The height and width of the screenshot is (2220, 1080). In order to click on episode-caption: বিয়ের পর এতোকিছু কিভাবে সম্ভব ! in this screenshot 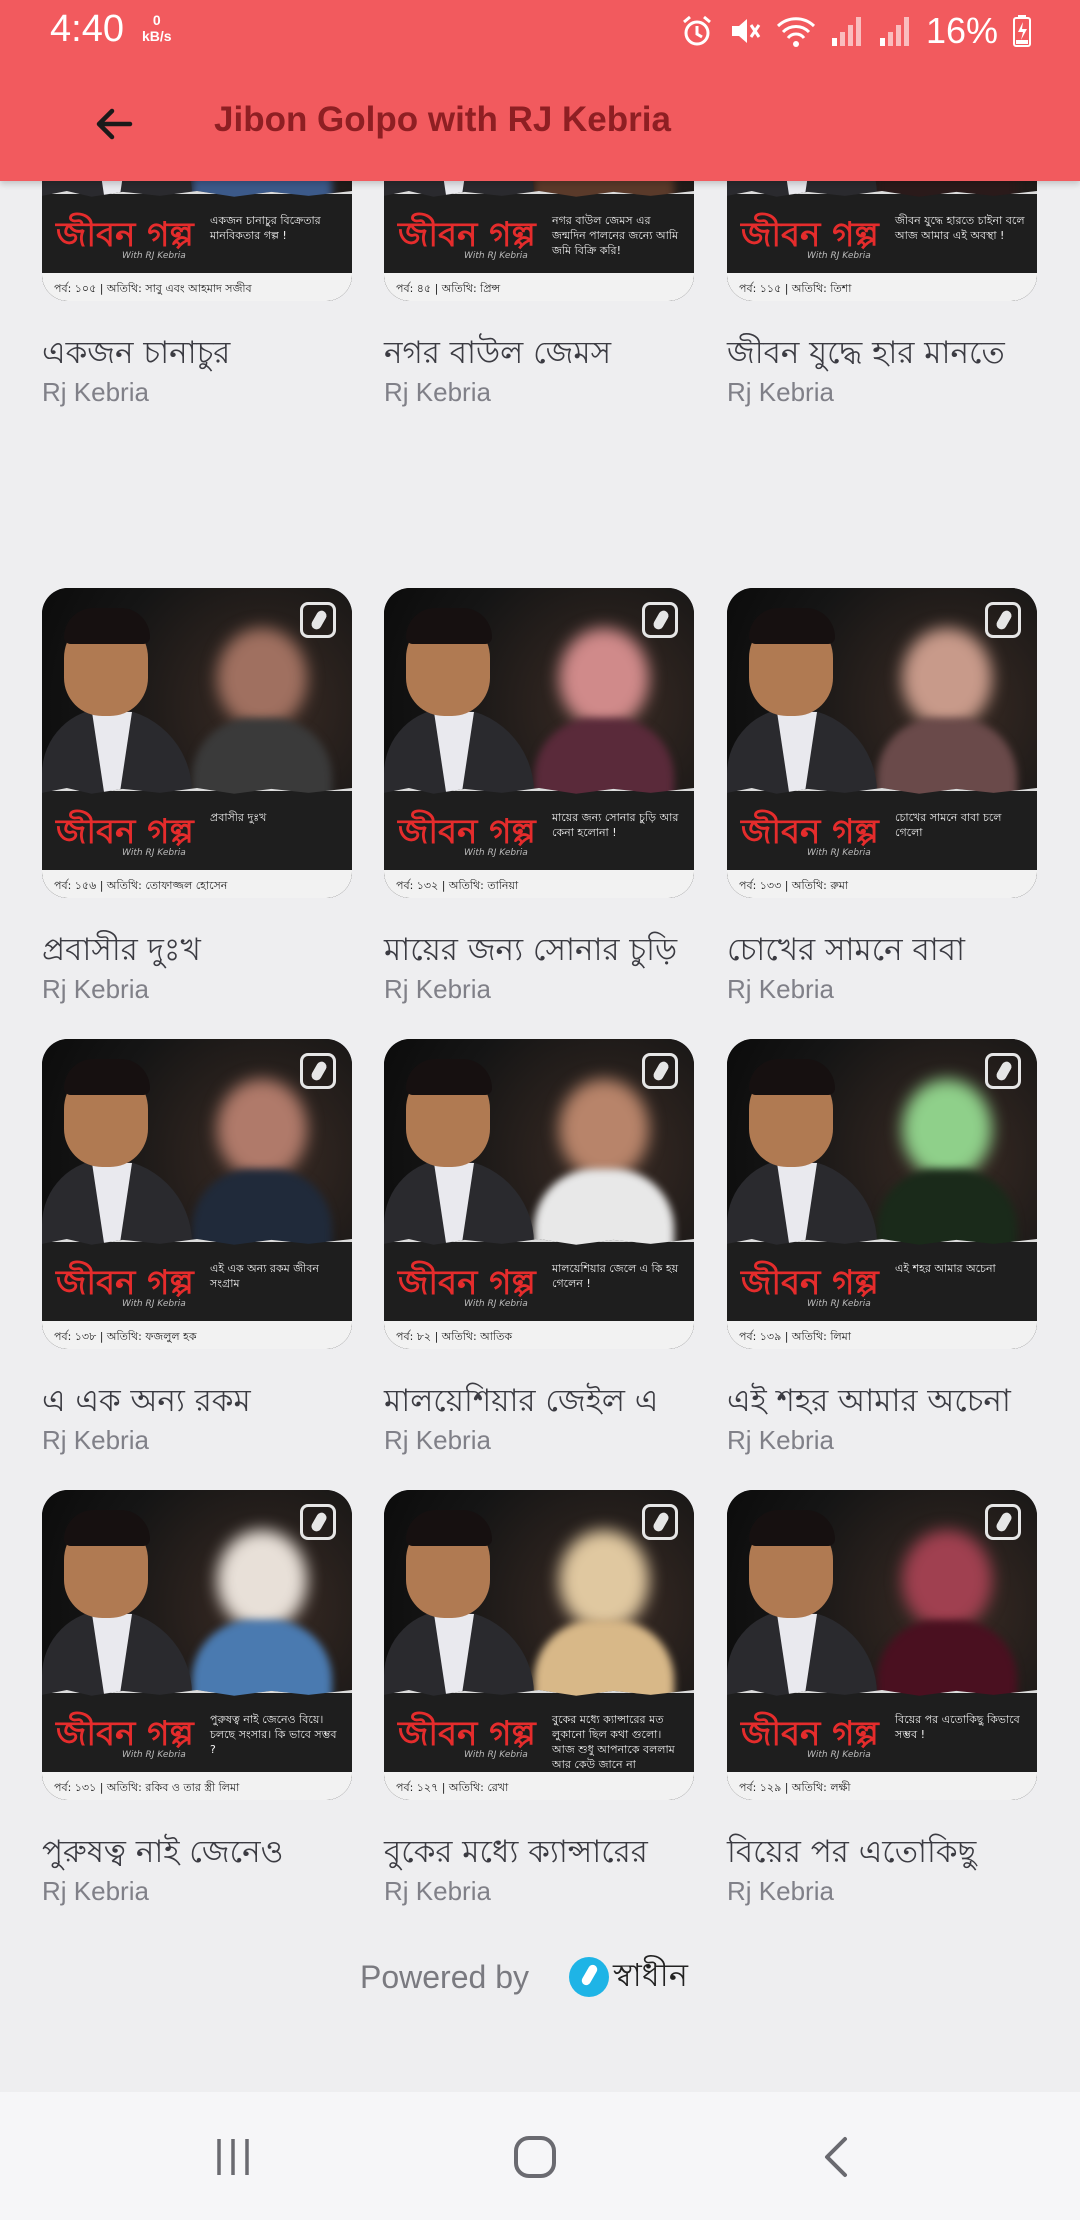, I will do `click(957, 1727)`.